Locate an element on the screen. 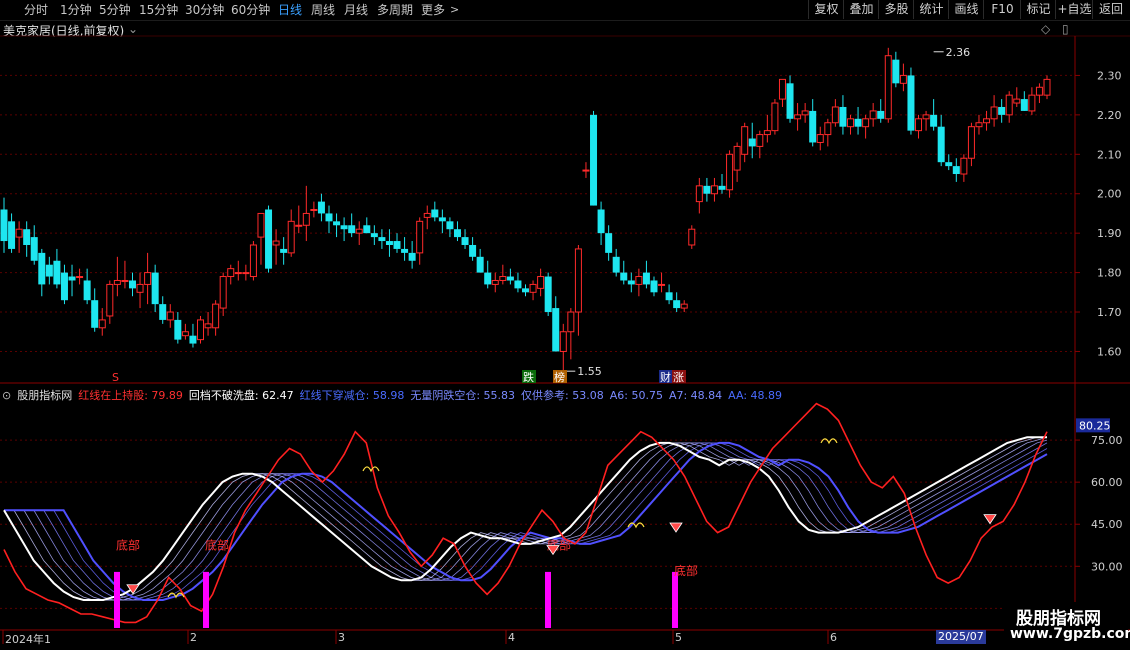 This screenshot has width=1130, height=650. current-date-label: 2025/07 is located at coordinates (961, 637).